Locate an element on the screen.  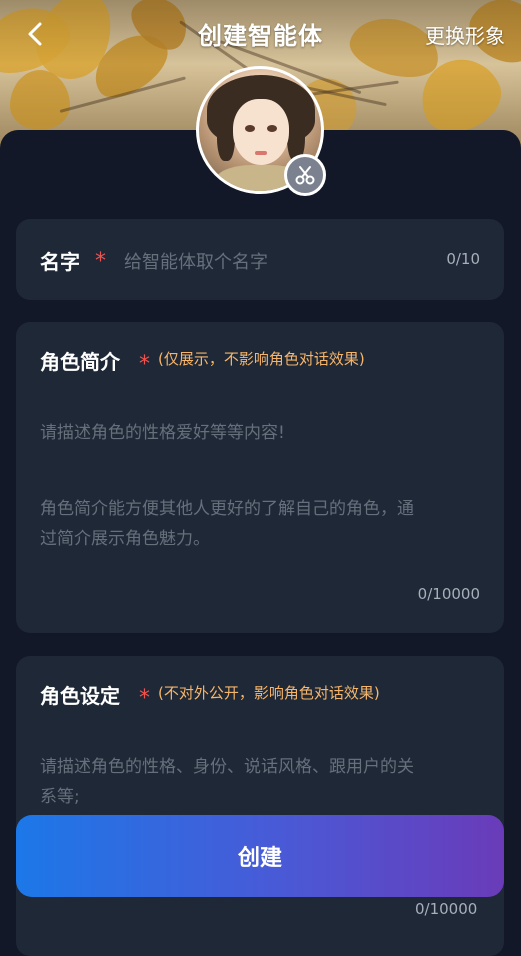
create-button: 创建 is located at coordinates (260, 856).